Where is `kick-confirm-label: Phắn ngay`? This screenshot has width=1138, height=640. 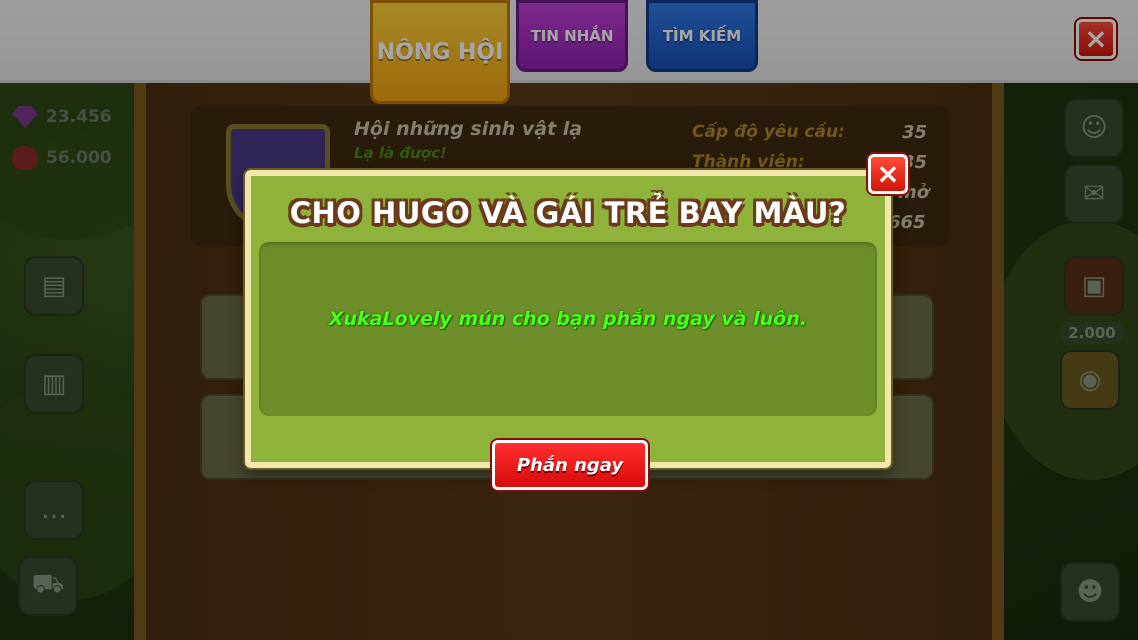 kick-confirm-label: Phắn ngay is located at coordinates (570, 465).